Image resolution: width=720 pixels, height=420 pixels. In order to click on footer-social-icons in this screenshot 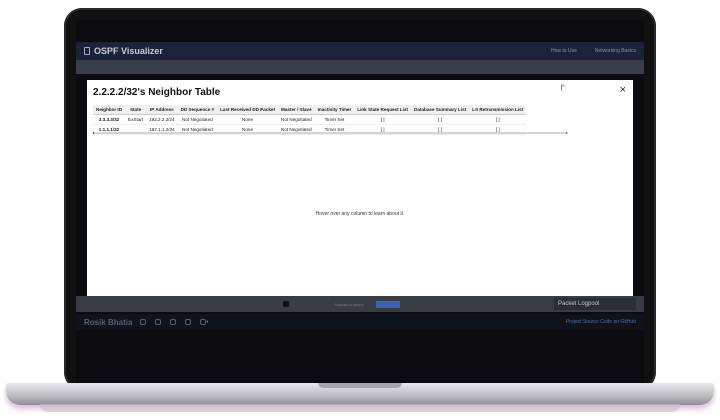, I will do `click(173, 322)`.